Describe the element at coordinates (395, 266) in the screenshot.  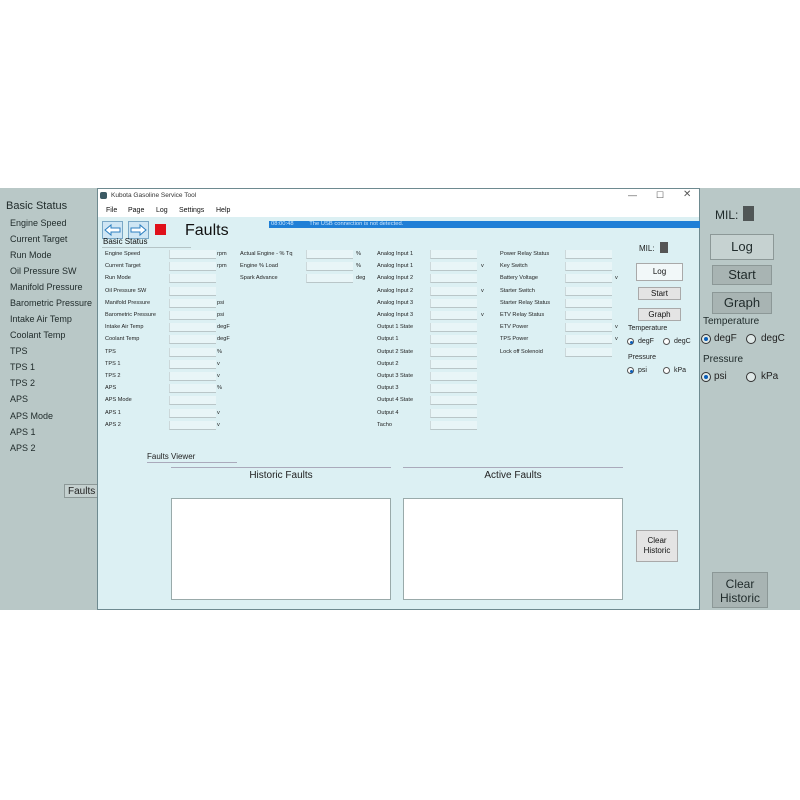
I see `param-label: Analog Input 1` at that location.